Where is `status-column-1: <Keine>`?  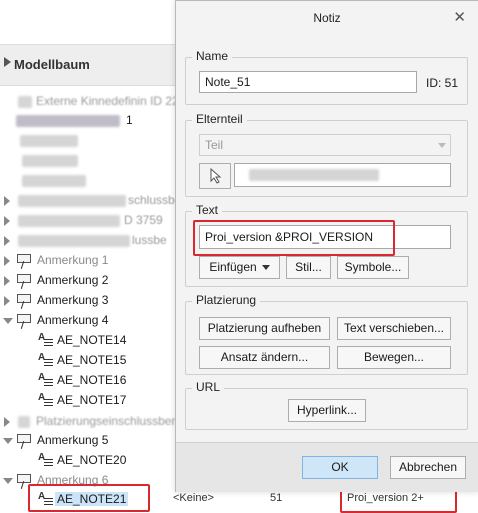 status-column-1: <Keine> is located at coordinates (193, 498).